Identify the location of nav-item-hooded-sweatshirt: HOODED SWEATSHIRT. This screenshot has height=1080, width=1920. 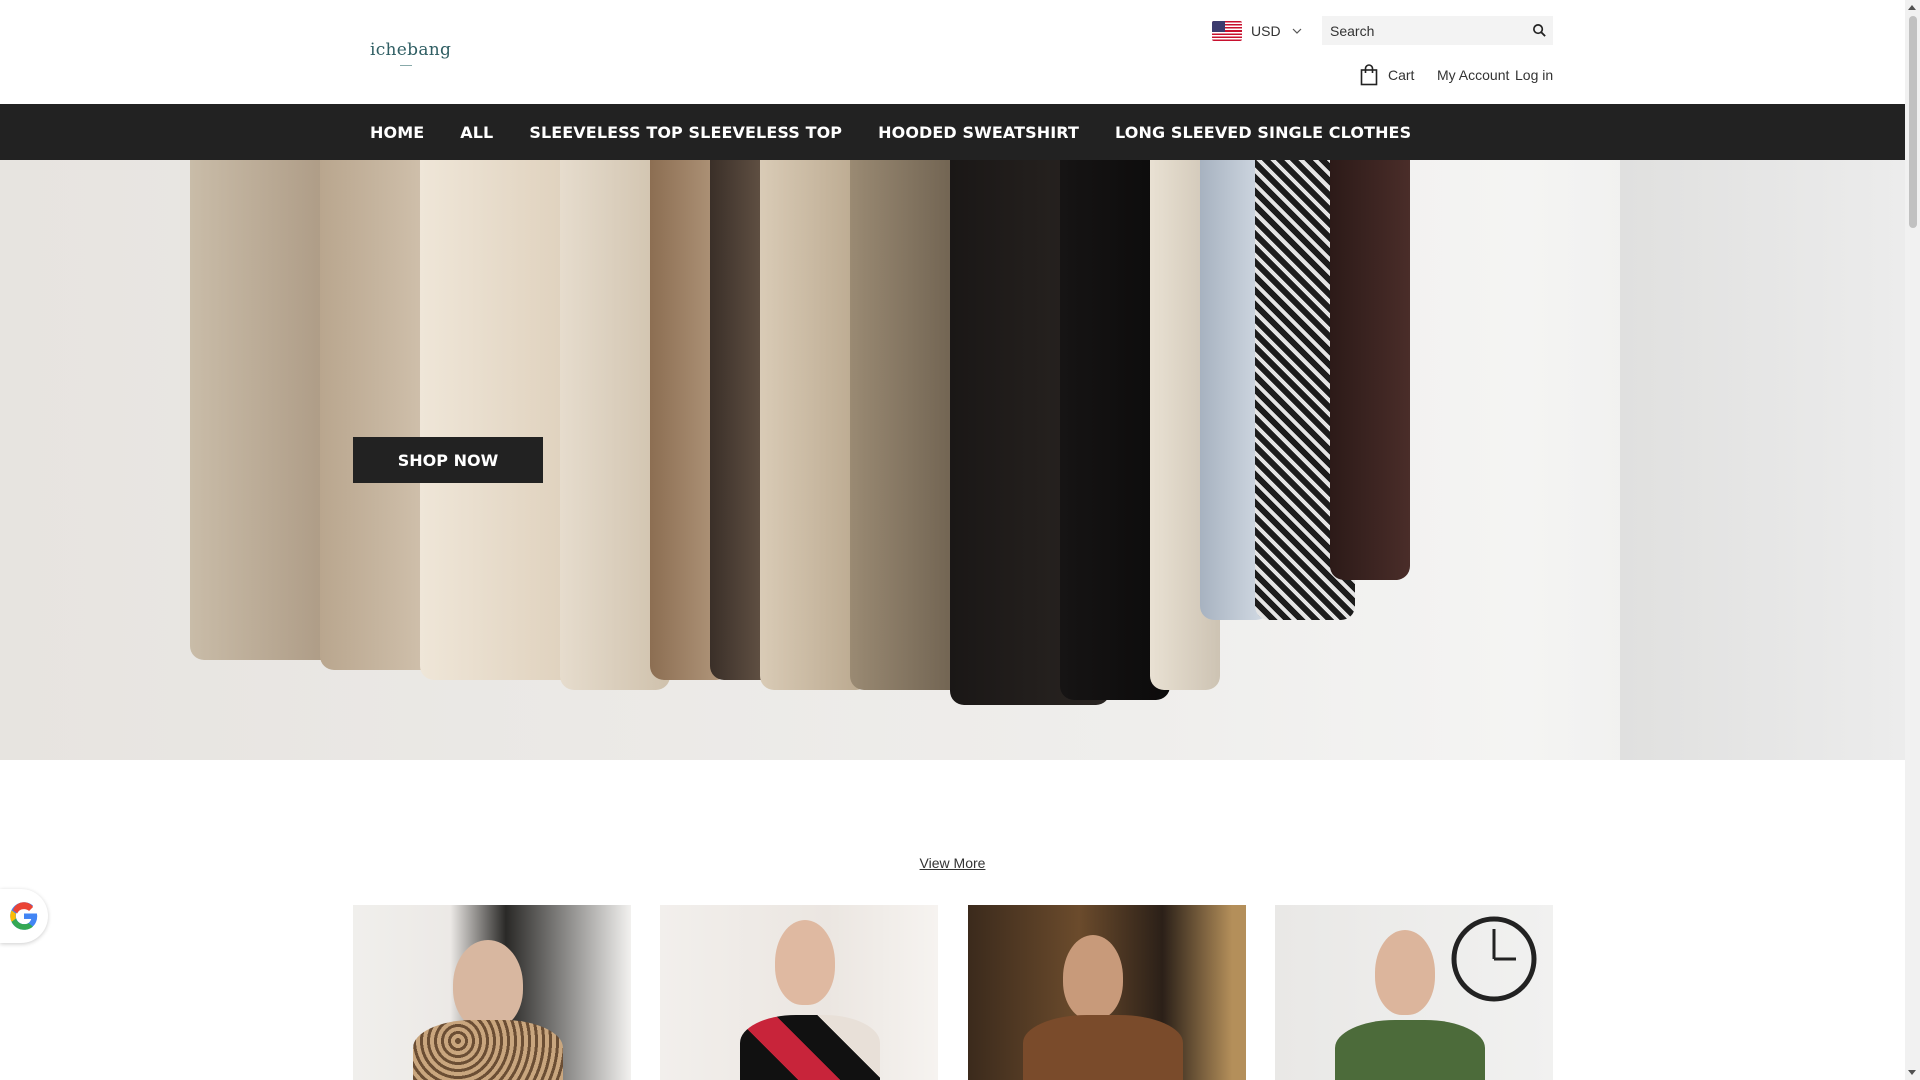
(978, 132).